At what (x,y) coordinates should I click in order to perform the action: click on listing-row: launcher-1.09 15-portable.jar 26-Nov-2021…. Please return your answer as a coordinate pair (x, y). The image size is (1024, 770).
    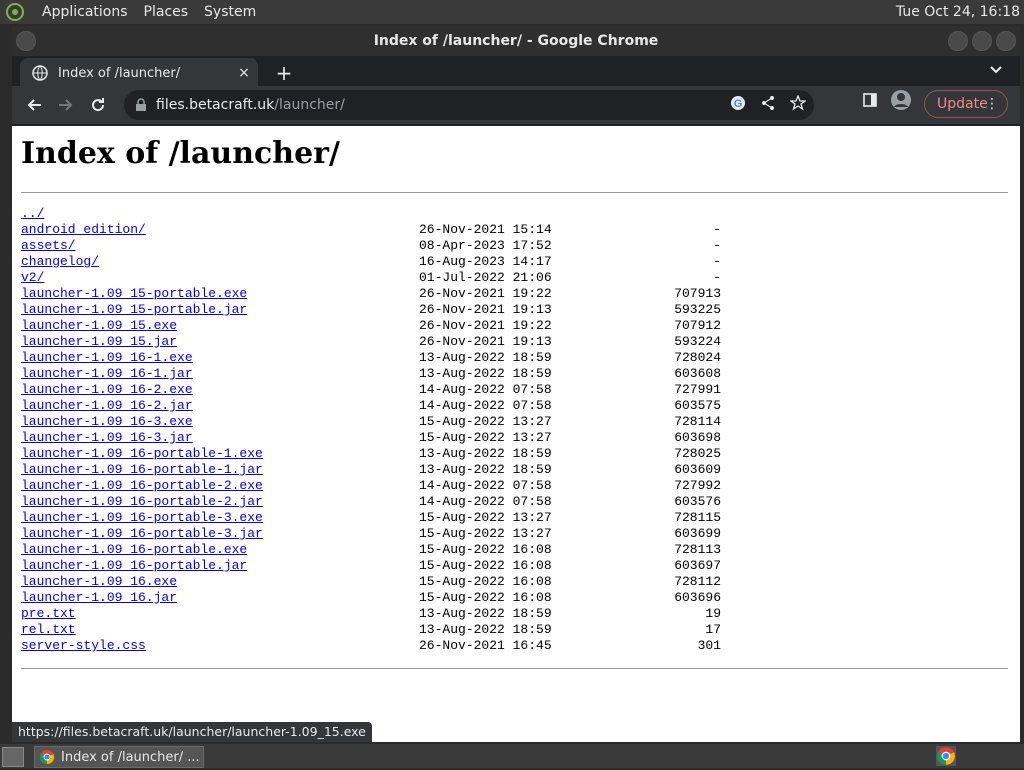
    Looking at the image, I should click on (371, 310).